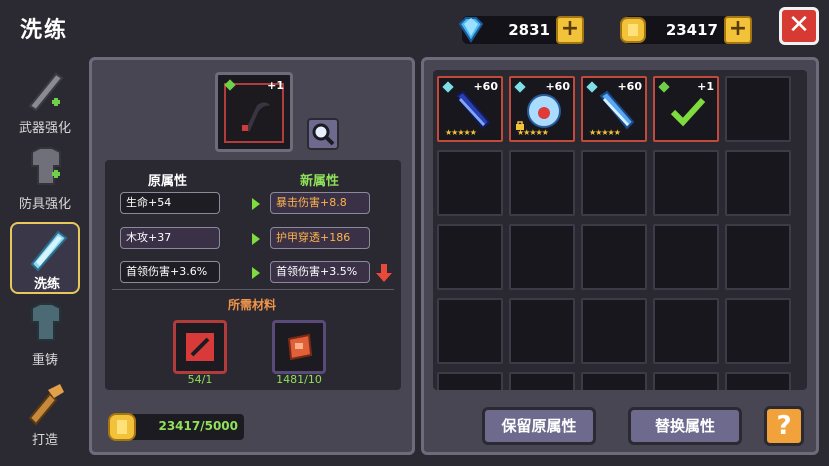 The width and height of the screenshot is (829, 466). I want to click on inventory-slot-1: +60 ★★★★★, so click(470, 109).